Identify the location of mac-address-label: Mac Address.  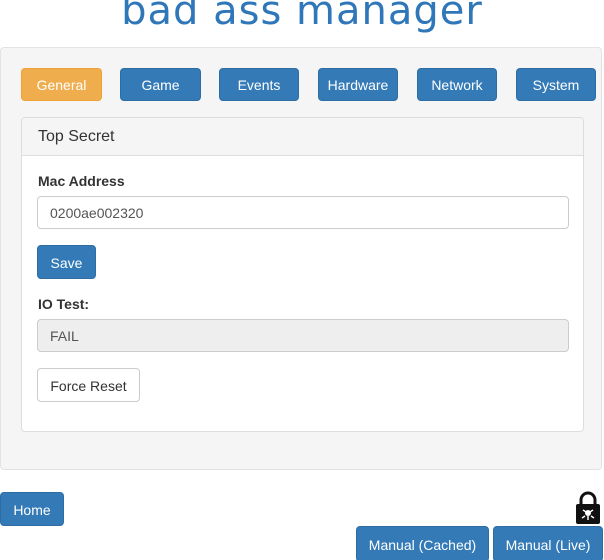
(81, 181).